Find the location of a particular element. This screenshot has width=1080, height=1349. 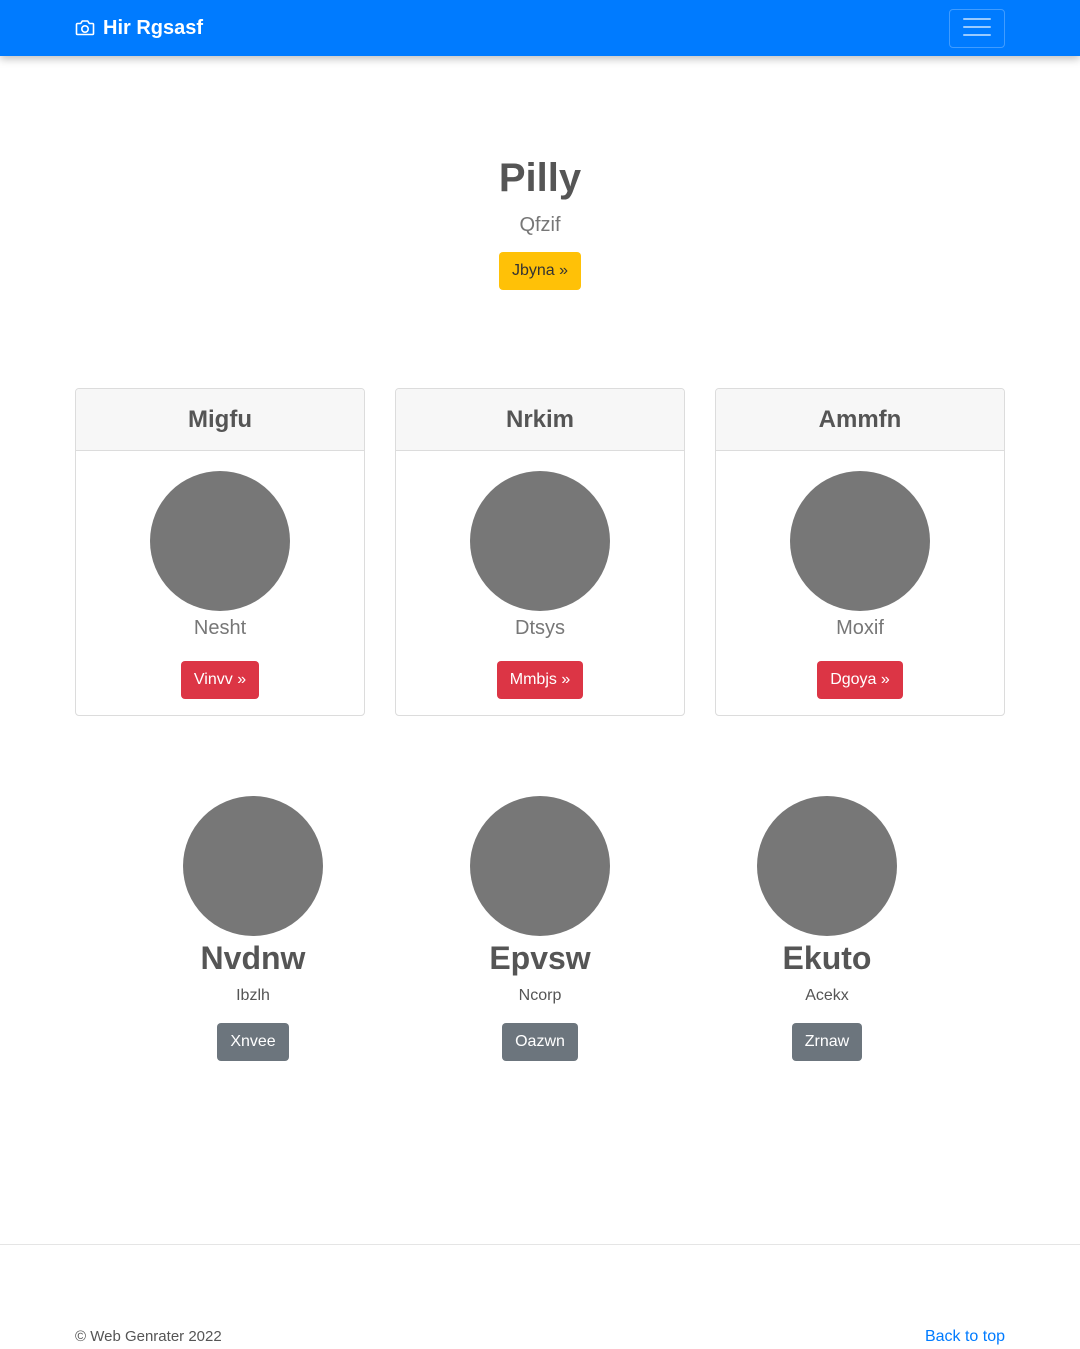

card-body: Moxif Dgoya » is located at coordinates (860, 575).